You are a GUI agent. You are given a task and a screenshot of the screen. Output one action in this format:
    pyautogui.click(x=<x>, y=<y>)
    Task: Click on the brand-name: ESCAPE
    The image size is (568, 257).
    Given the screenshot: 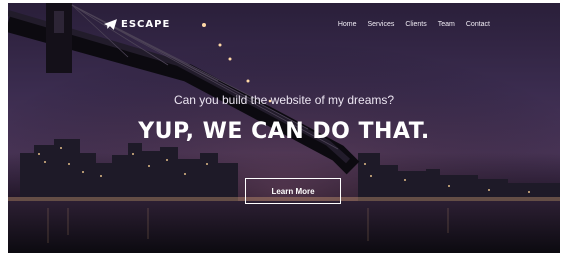 What is the action you would take?
    pyautogui.click(x=146, y=24)
    